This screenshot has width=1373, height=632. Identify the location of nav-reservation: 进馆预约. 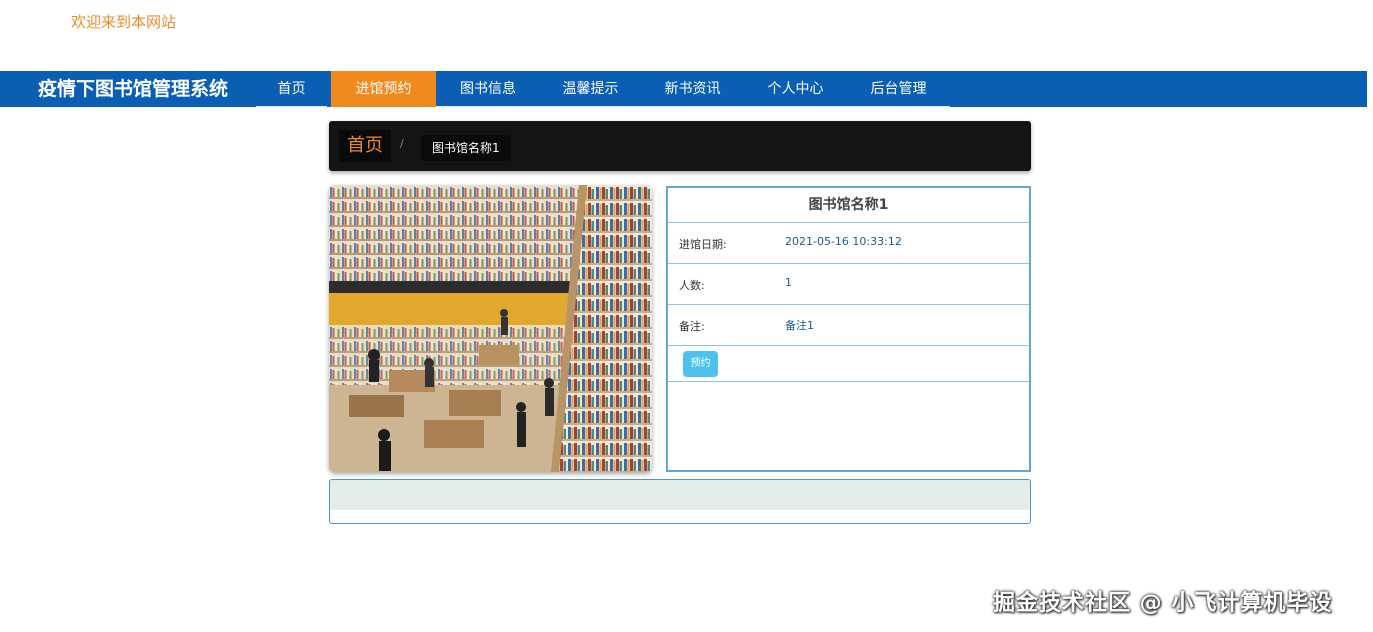
(383, 89).